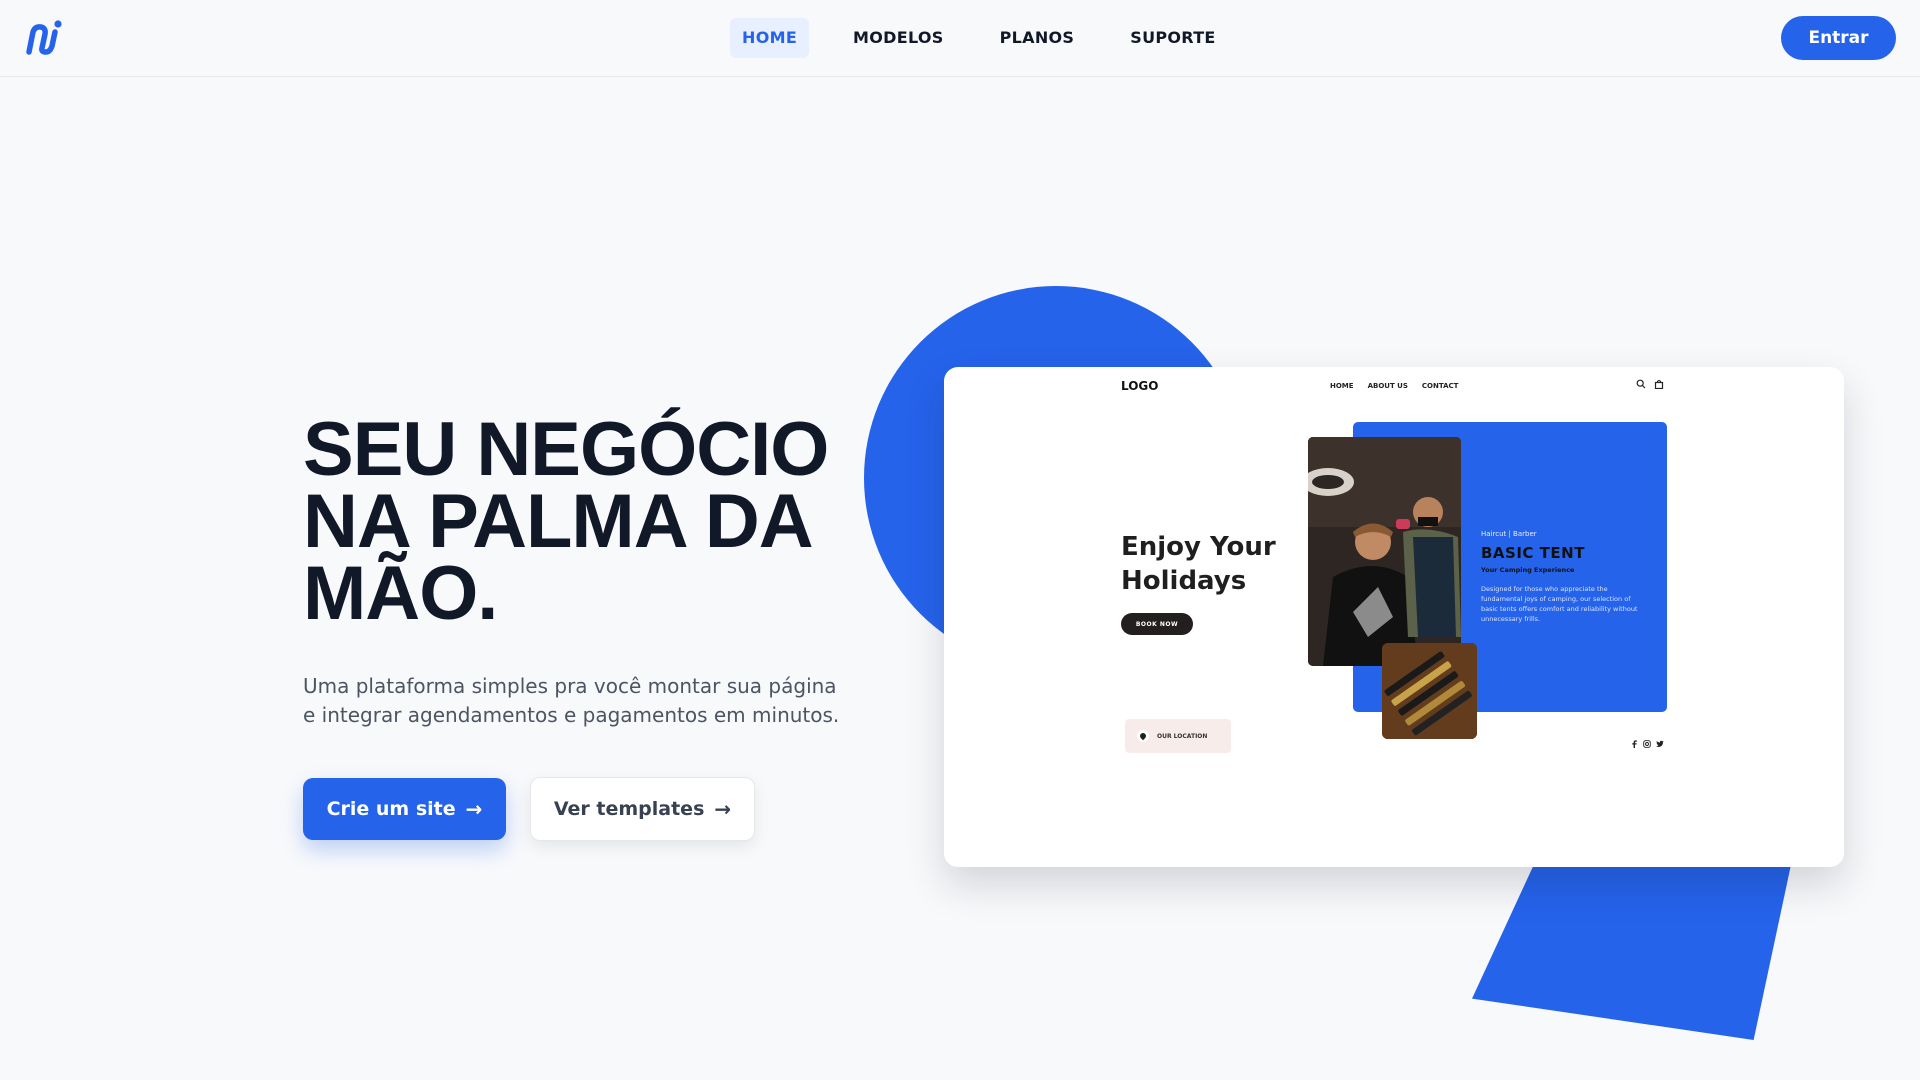 The width and height of the screenshot is (1920, 1080). I want to click on view-templates-label: Ver templates, so click(629, 809).